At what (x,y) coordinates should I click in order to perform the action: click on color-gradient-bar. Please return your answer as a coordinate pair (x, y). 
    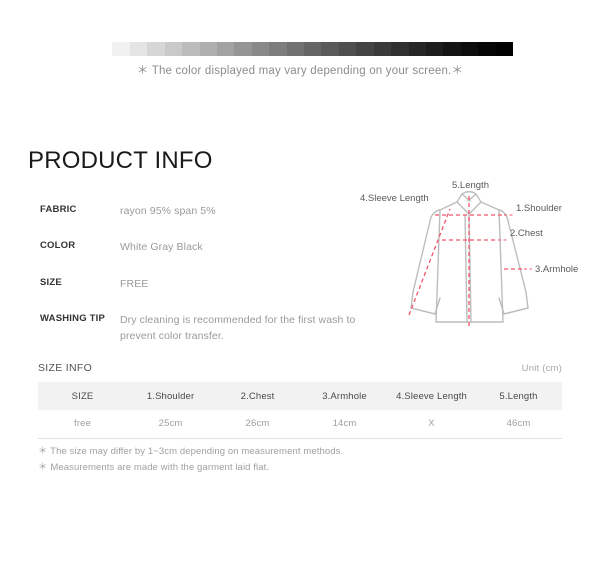
    Looking at the image, I should click on (304, 49).